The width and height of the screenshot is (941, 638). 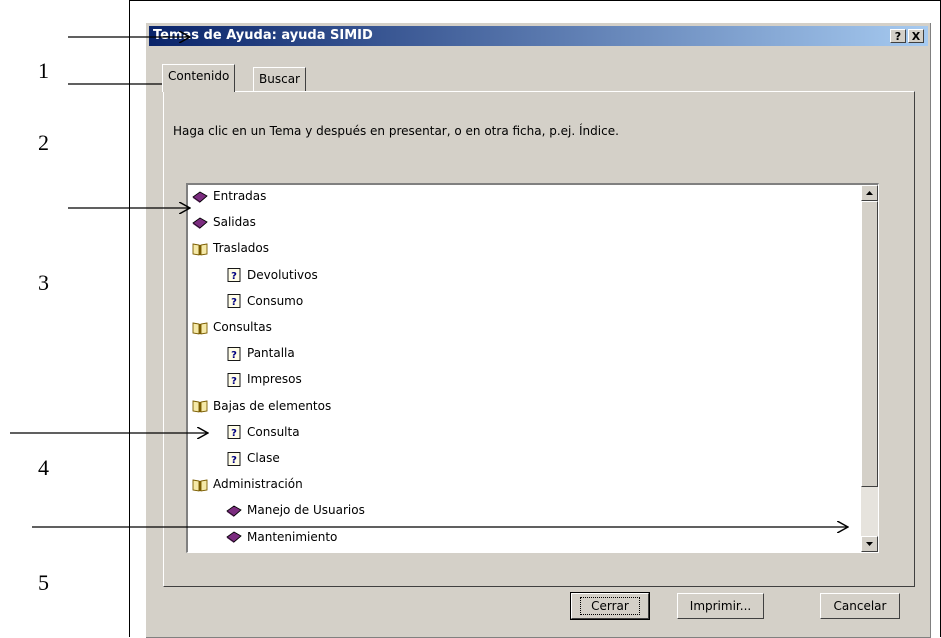 I want to click on tree-item-label: Traslados, so click(x=241, y=248).